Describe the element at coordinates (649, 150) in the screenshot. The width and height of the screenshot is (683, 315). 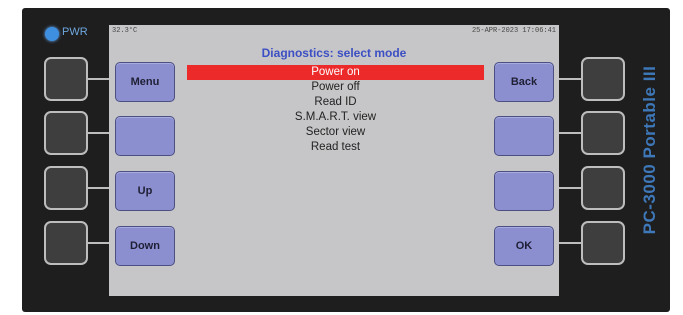
I see `brand-label: PC-3000 Portable III` at that location.